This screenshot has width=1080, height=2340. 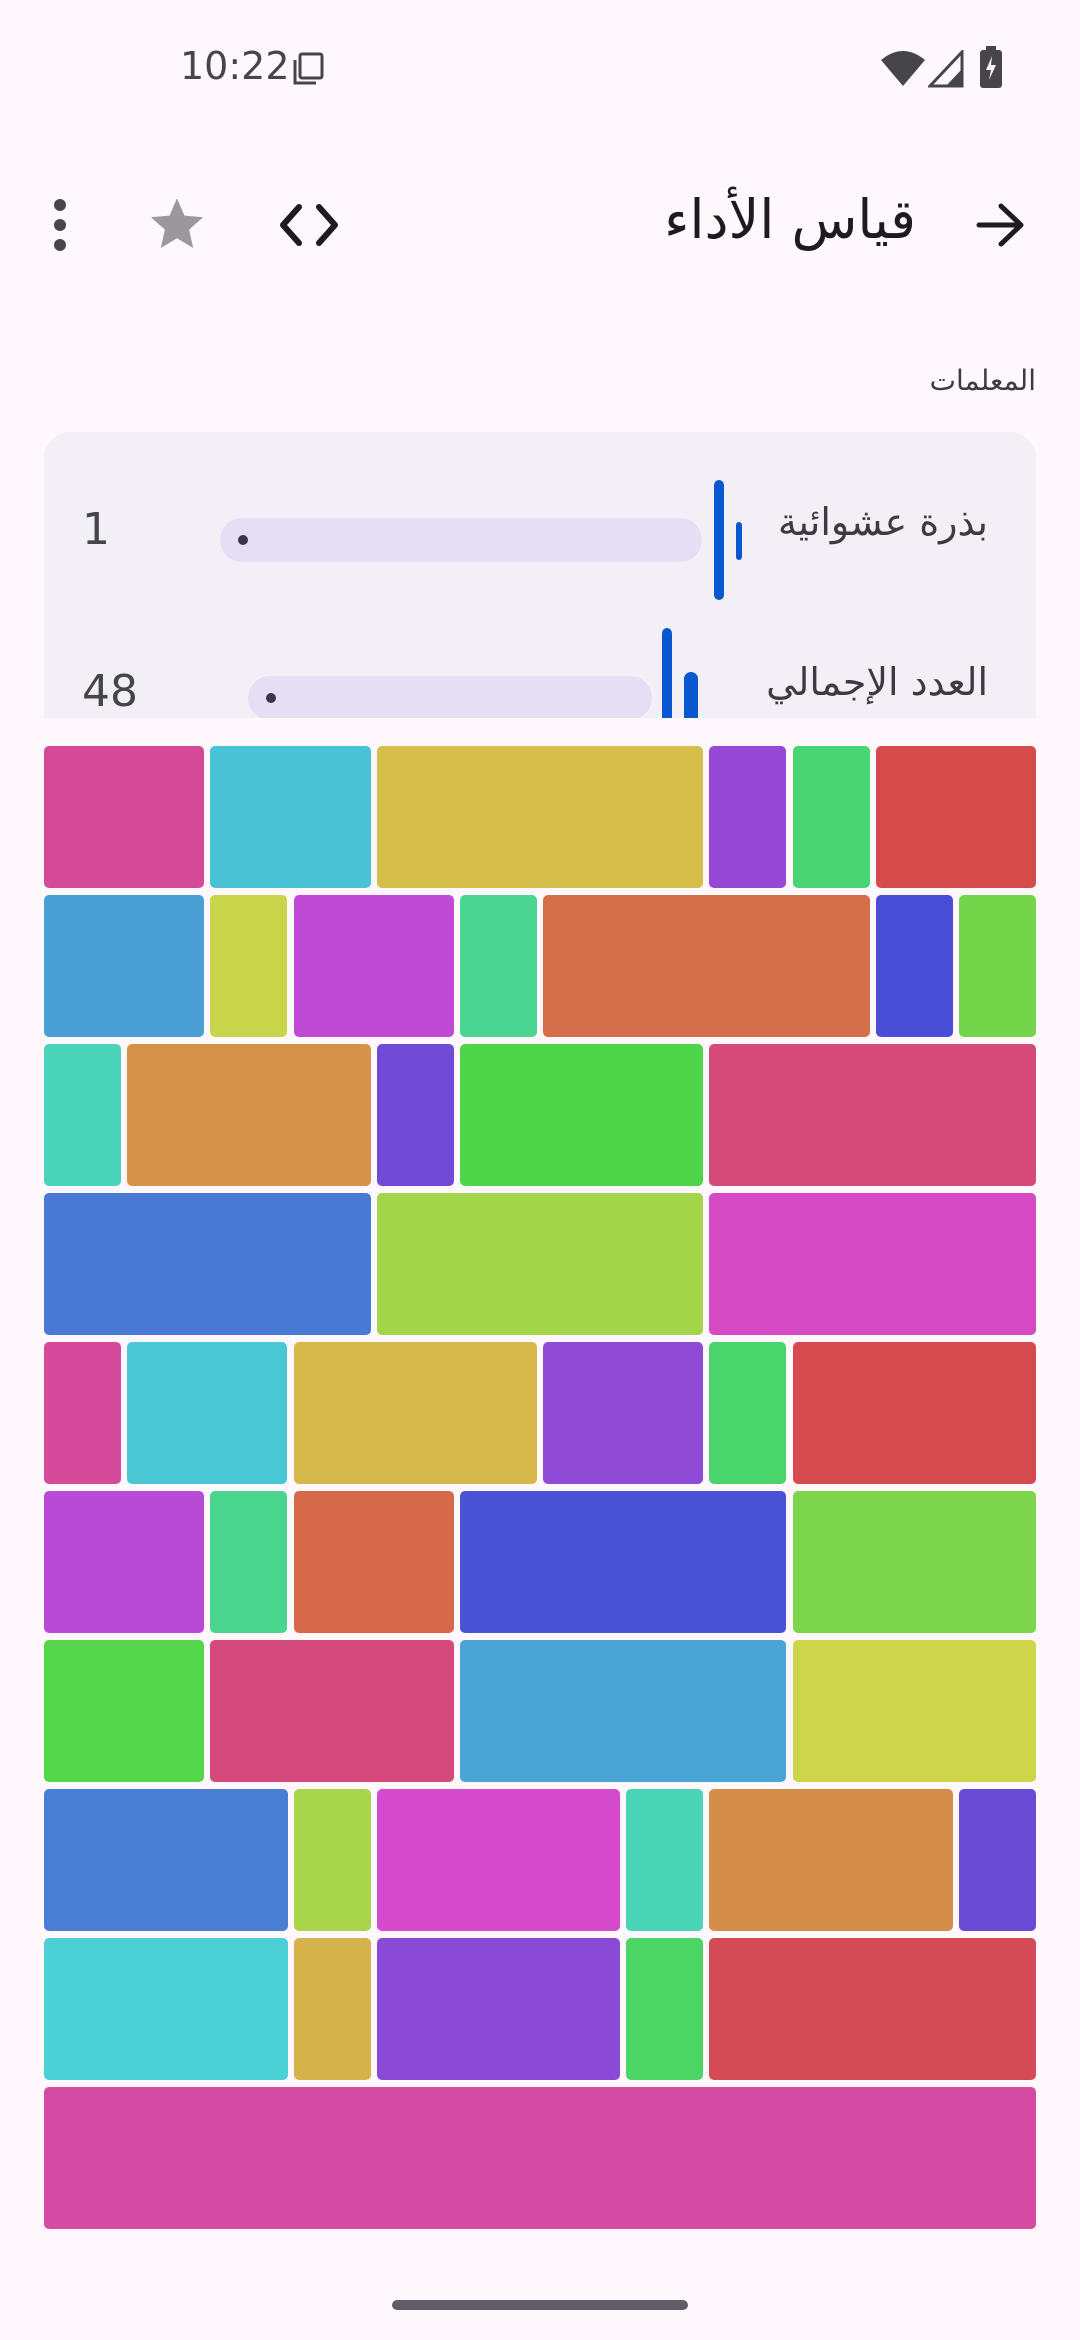 What do you see at coordinates (877, 682) in the screenshot?
I see `param-label: العدد الإجمالي` at bounding box center [877, 682].